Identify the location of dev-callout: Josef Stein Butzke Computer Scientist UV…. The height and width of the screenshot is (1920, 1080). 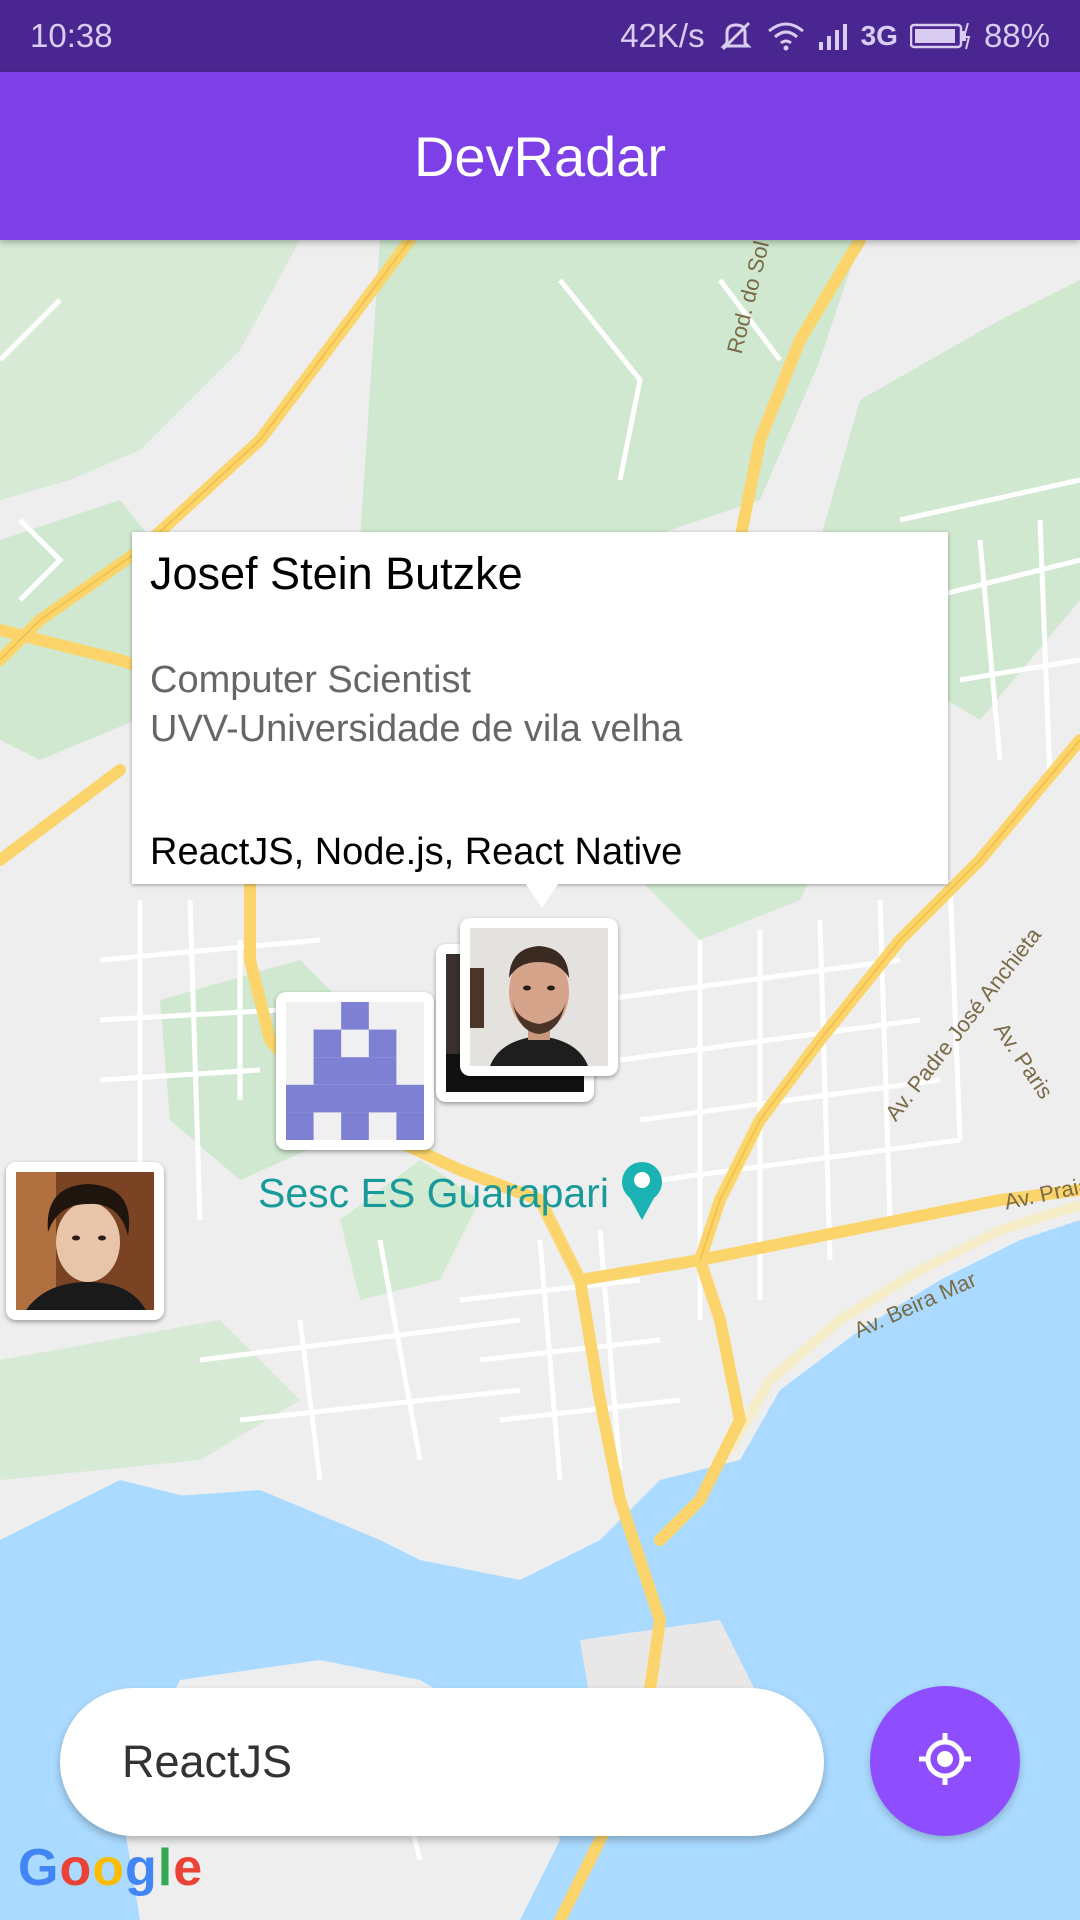
(540, 720).